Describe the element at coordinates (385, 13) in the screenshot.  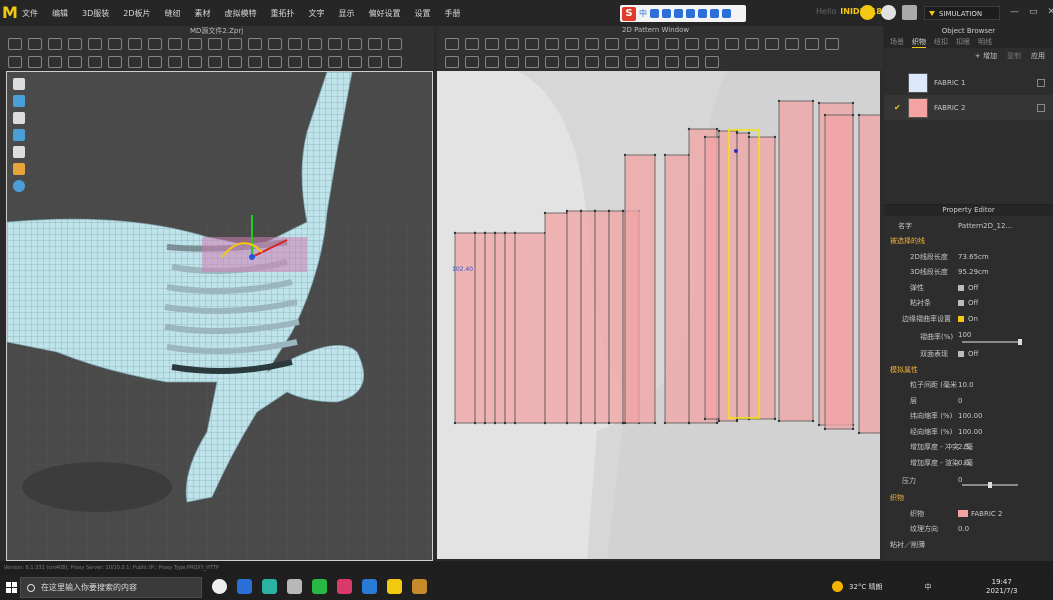
I see `menu-preferences: 偏好设置` at that location.